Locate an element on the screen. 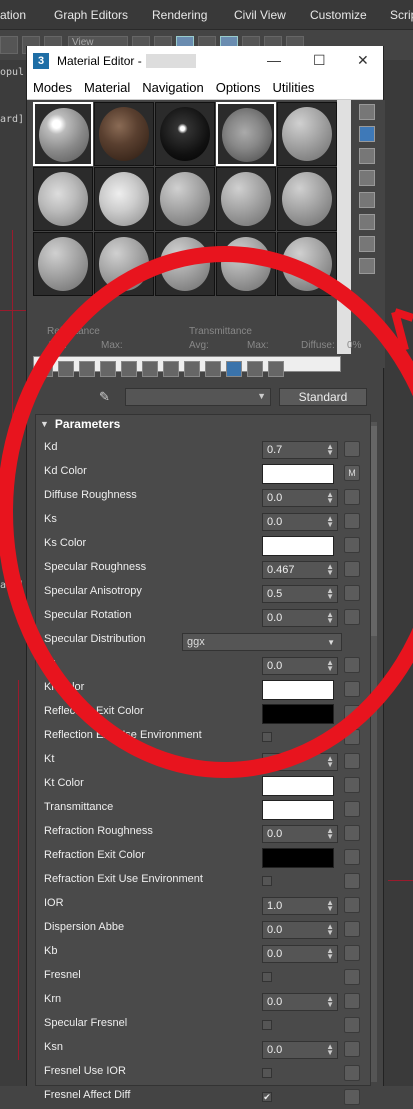 Image resolution: width=413 pixels, height=1109 pixels. material-id-icon is located at coordinates (171, 369).